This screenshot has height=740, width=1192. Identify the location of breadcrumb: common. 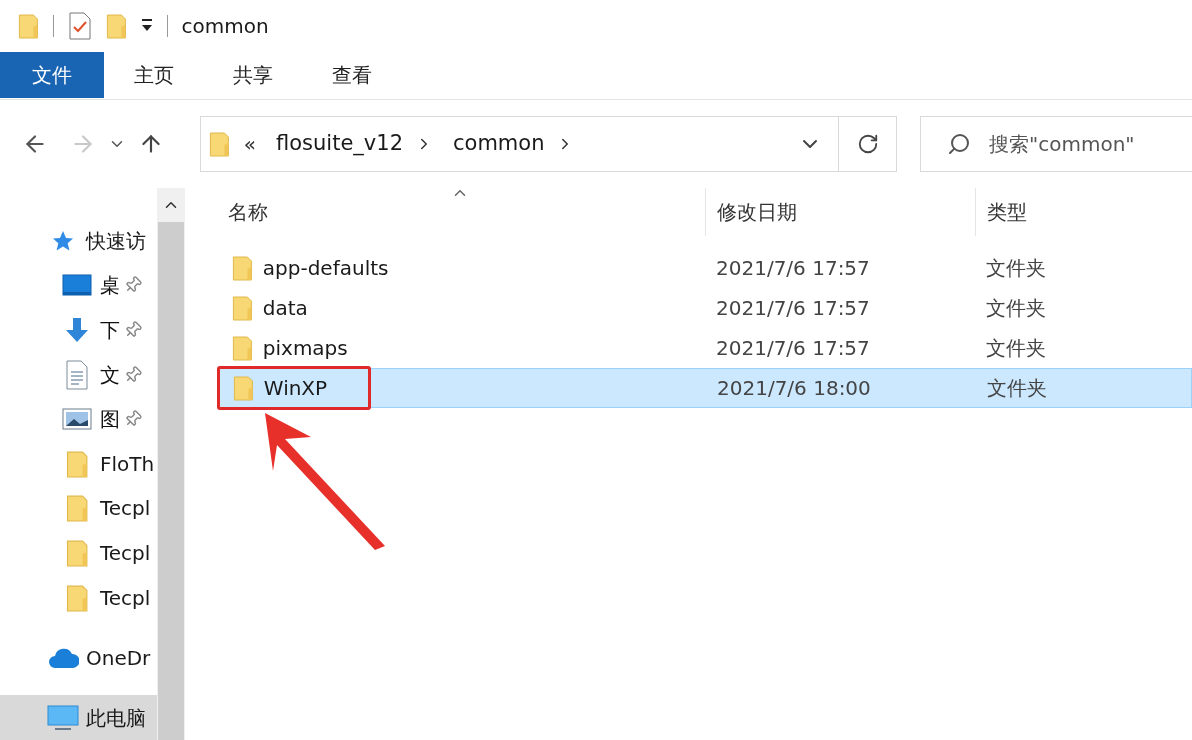
(499, 144).